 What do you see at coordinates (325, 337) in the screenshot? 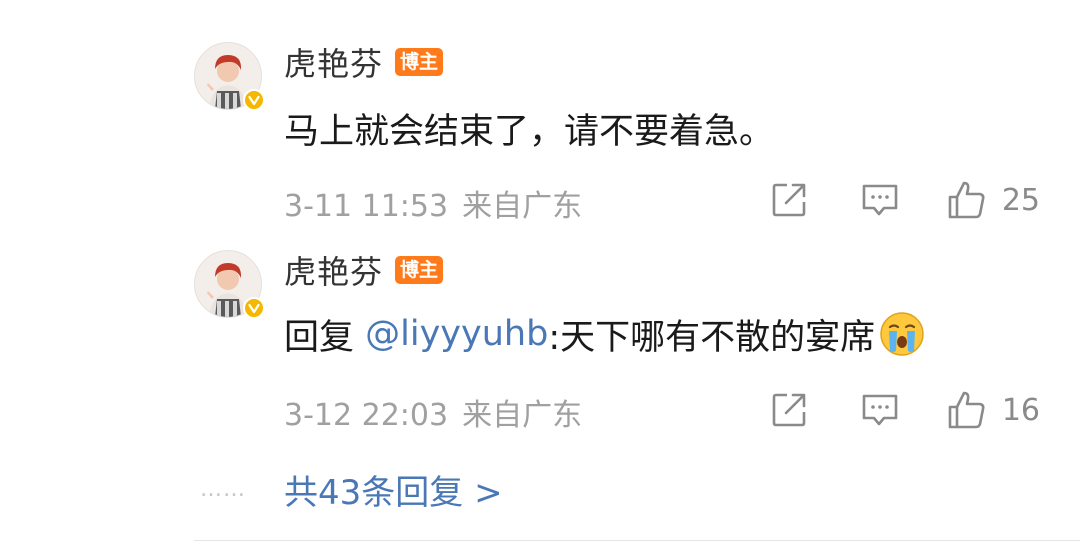
I see `reply-prefix: 回复` at bounding box center [325, 337].